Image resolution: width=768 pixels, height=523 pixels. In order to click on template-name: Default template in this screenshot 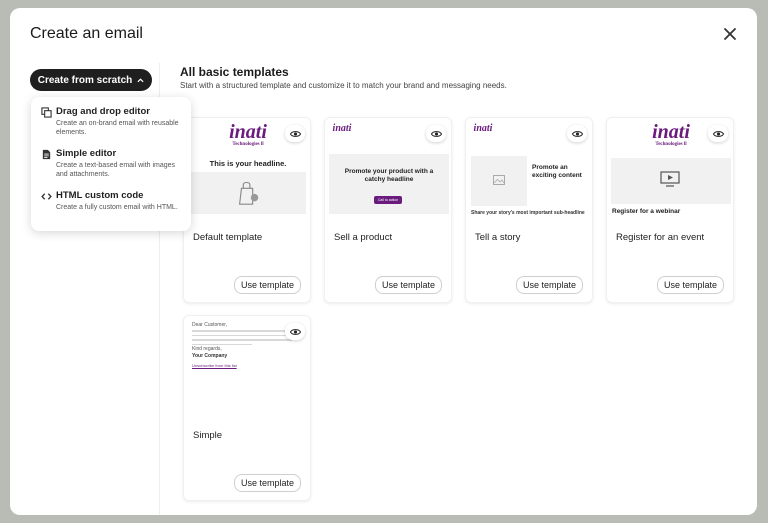, I will do `click(228, 237)`.